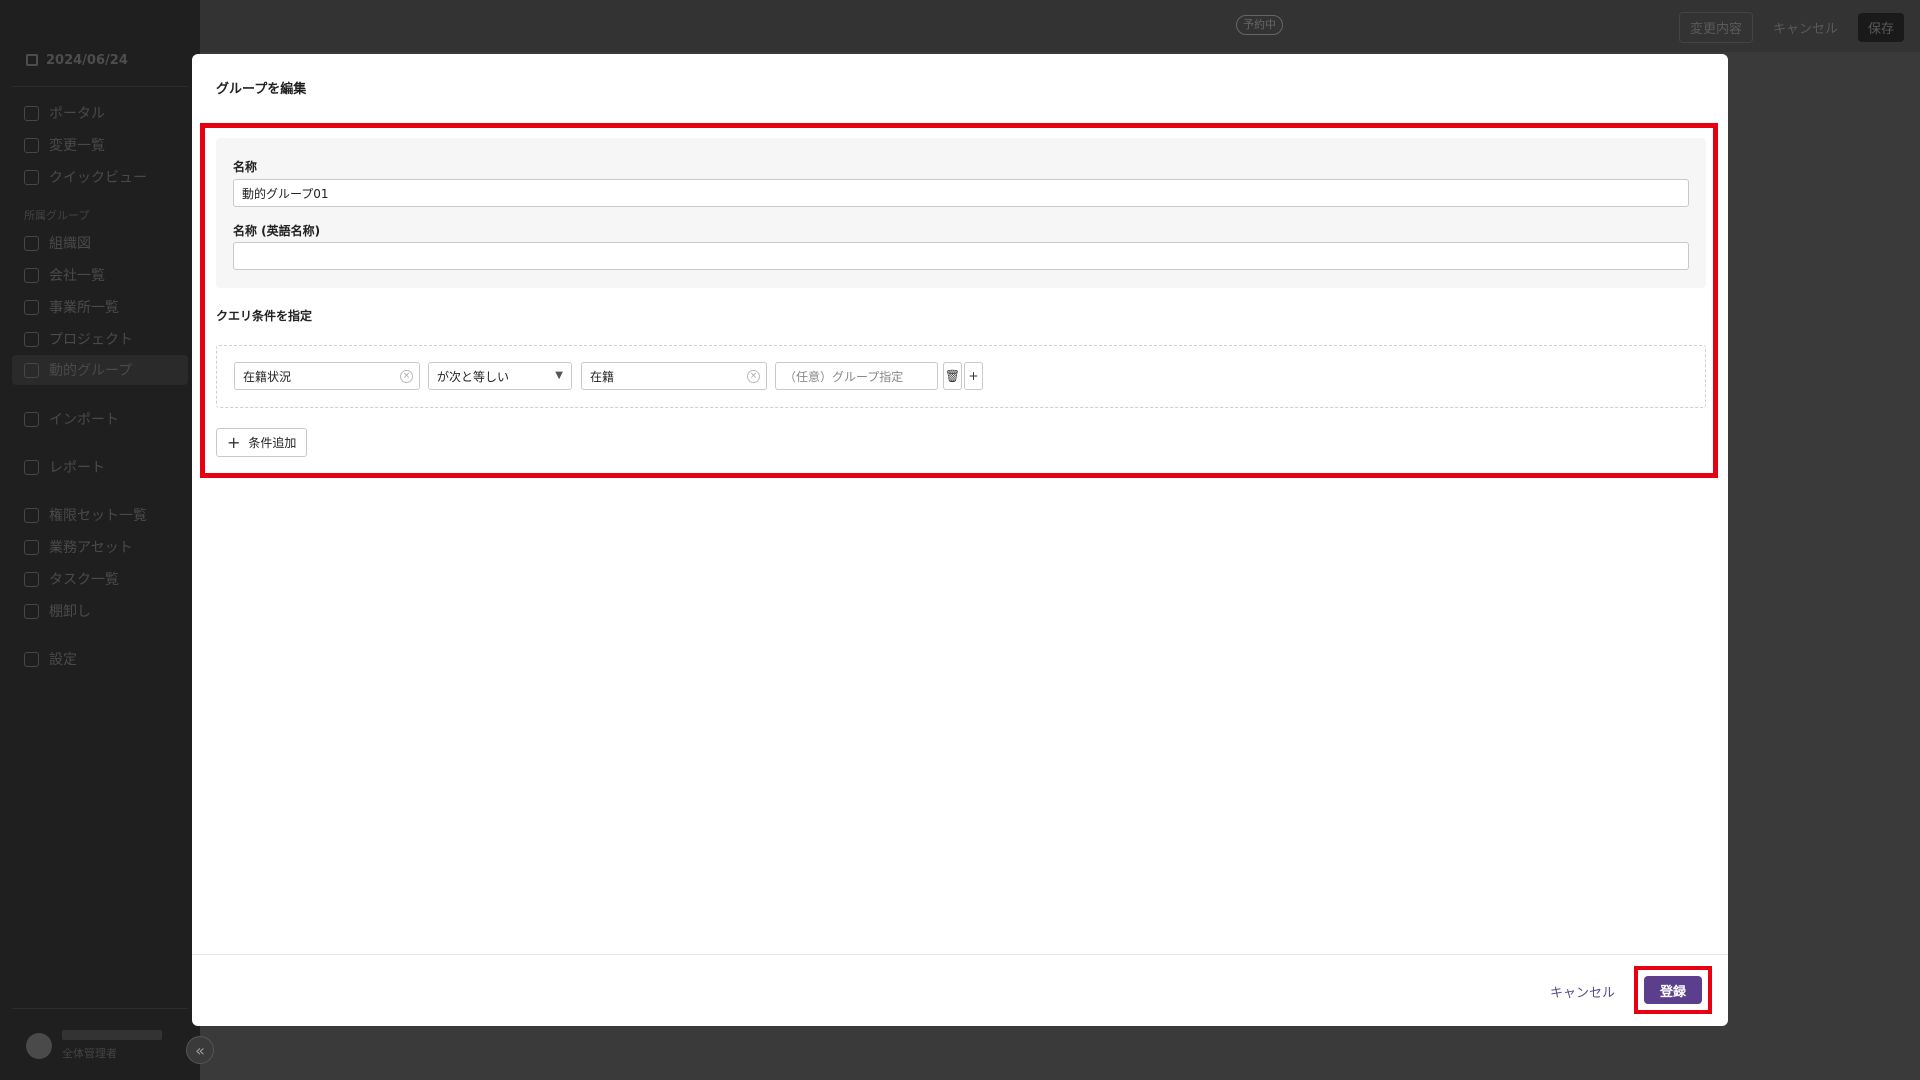  What do you see at coordinates (77, 468) in the screenshot?
I see `sidebar-item-label: レポート` at bounding box center [77, 468].